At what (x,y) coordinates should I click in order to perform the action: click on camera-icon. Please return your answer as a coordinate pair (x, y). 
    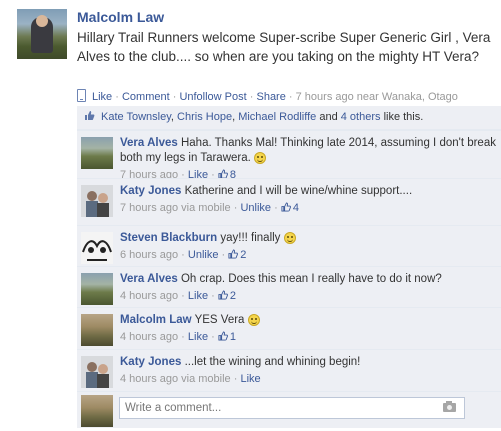
    Looking at the image, I should click on (449, 406).